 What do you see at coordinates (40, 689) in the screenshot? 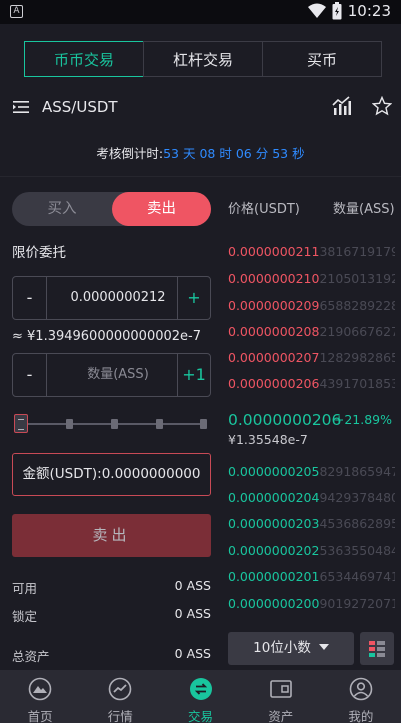
I see `mountain-icon` at bounding box center [40, 689].